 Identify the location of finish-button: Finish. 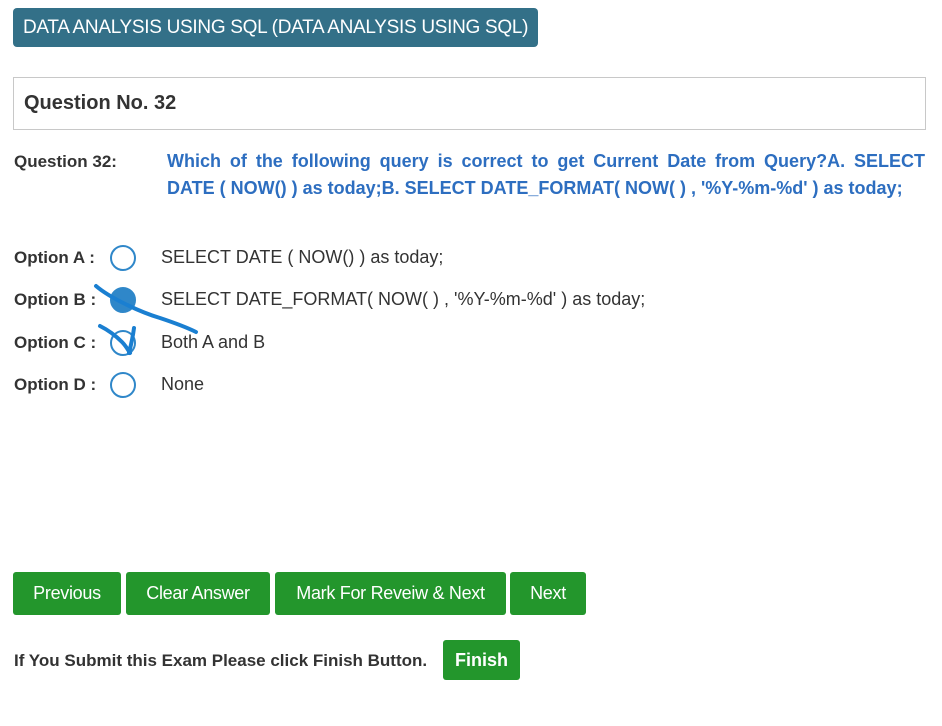
(481, 660).